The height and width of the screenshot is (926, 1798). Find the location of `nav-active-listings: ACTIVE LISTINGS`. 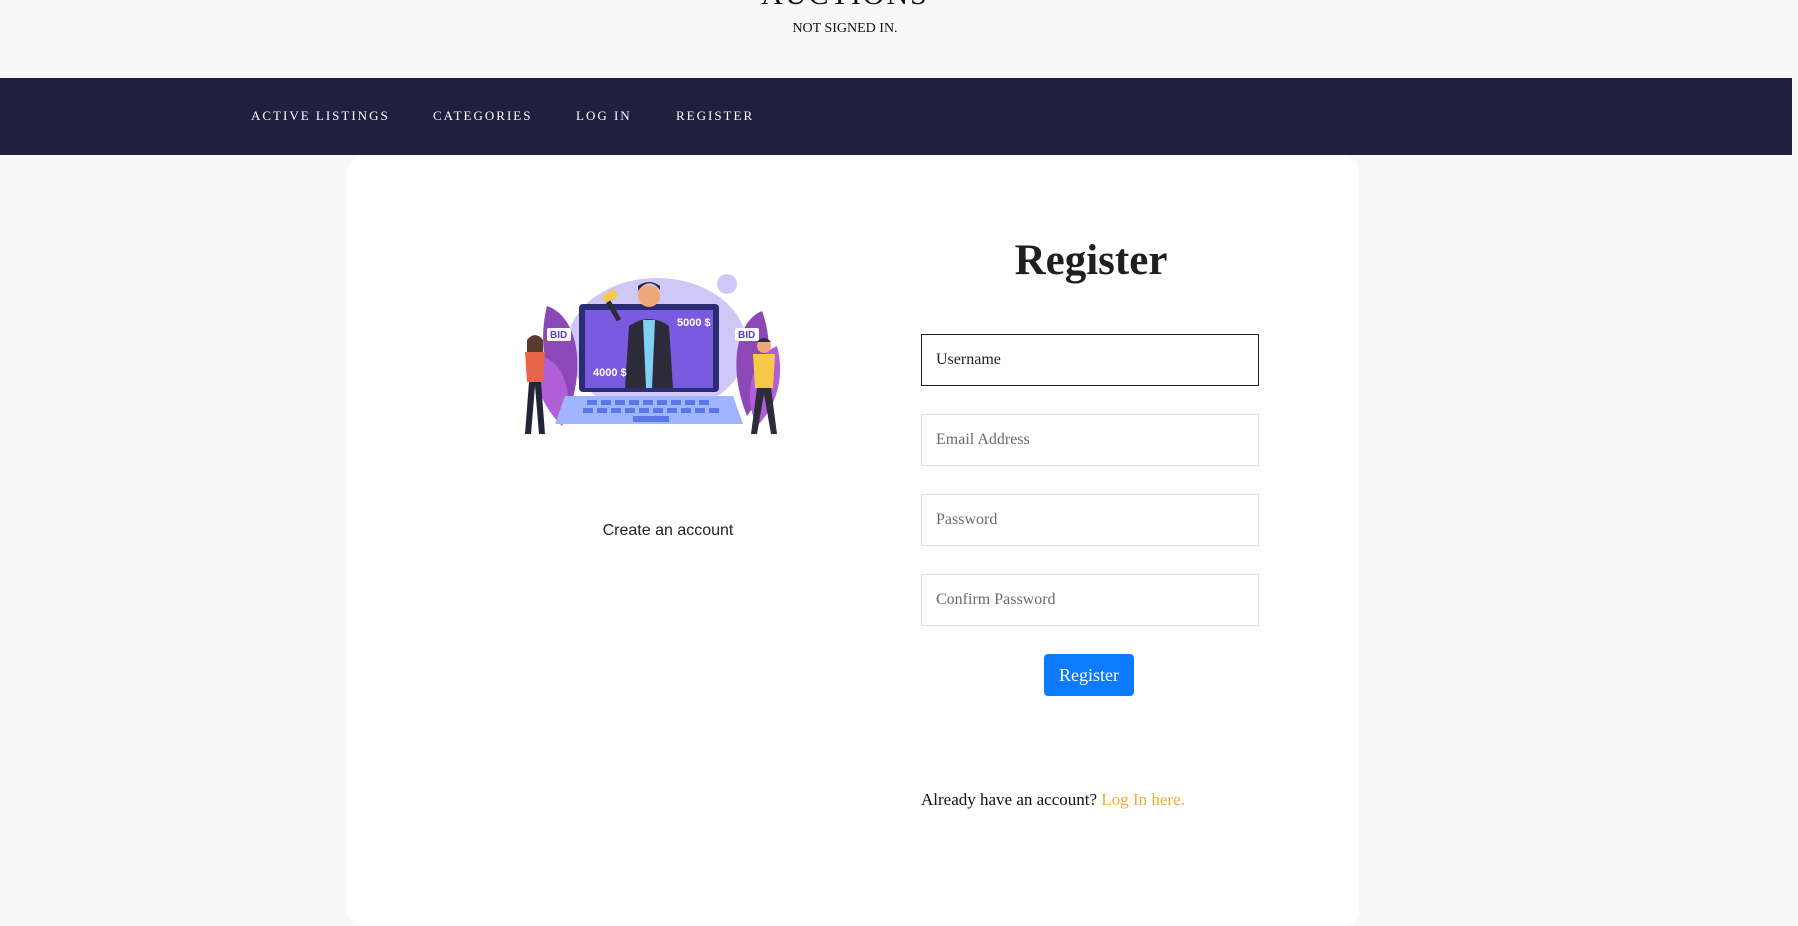

nav-active-listings: ACTIVE LISTINGS is located at coordinates (320, 116).